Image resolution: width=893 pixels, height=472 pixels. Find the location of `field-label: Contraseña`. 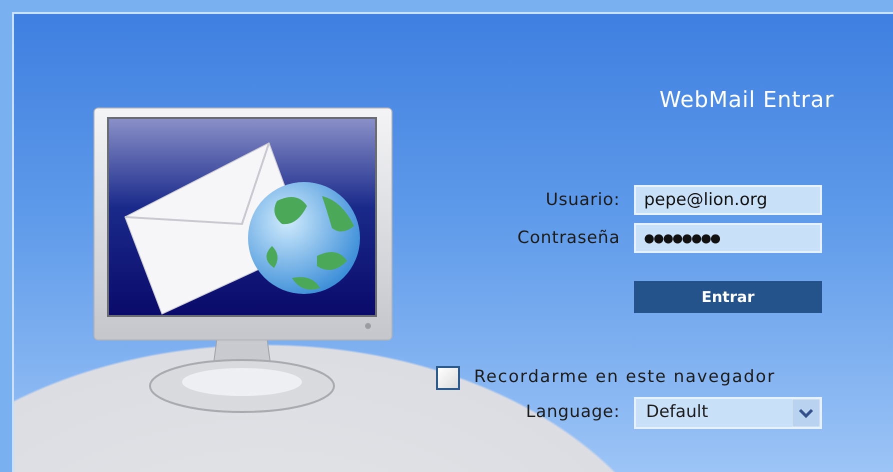

field-label: Contraseña is located at coordinates (568, 238).